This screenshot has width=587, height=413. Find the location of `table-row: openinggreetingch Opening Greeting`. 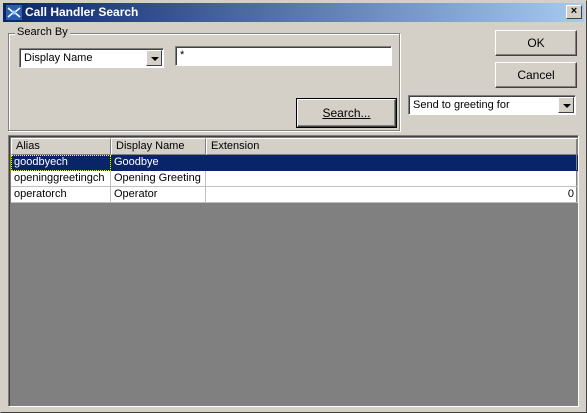

table-row: openinggreetingch Opening Greeting is located at coordinates (294, 179).